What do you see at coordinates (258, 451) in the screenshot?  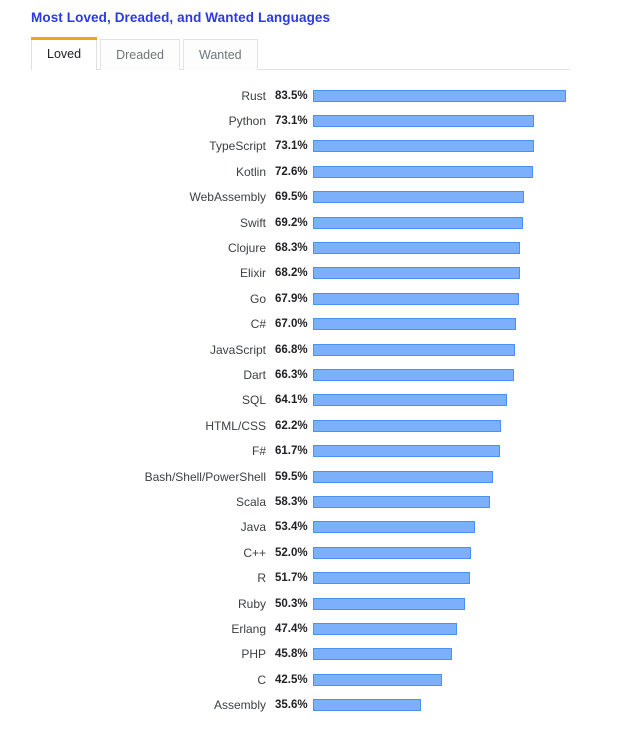 I see `bar-category-label: F#` at bounding box center [258, 451].